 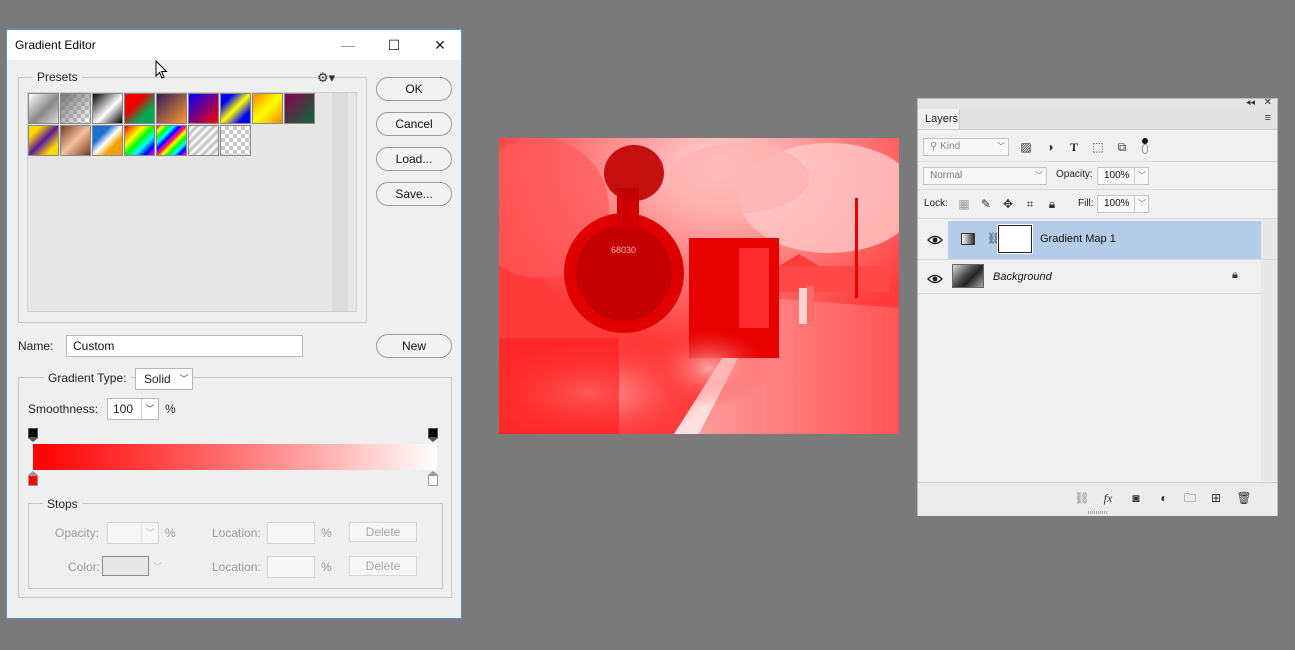 I want to click on preset-foreground-to-background, so click(x=43, y=108).